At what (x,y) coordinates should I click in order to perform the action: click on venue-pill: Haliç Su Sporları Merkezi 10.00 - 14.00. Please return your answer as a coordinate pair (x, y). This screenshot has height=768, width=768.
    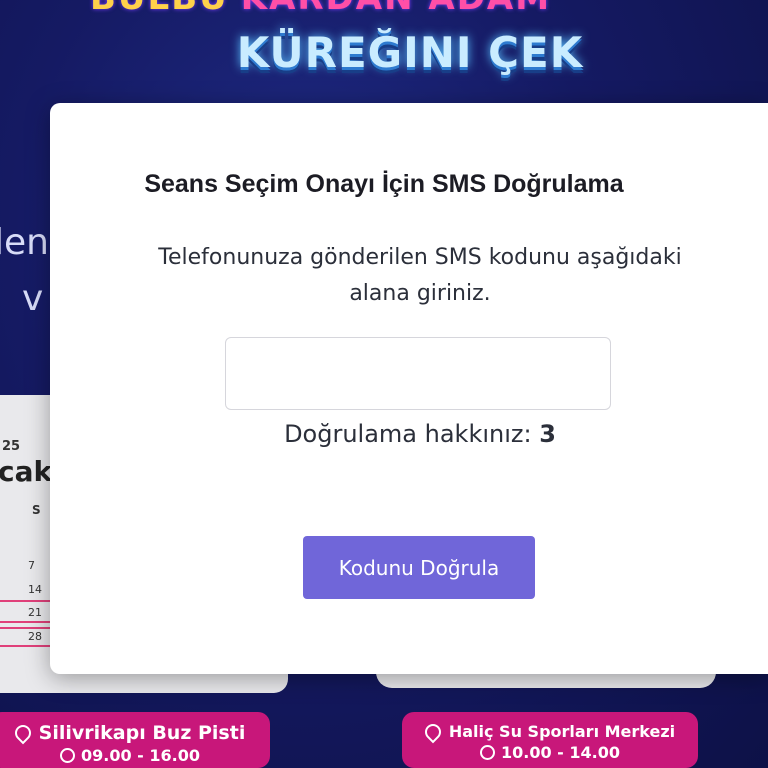
    Looking at the image, I should click on (550, 740).